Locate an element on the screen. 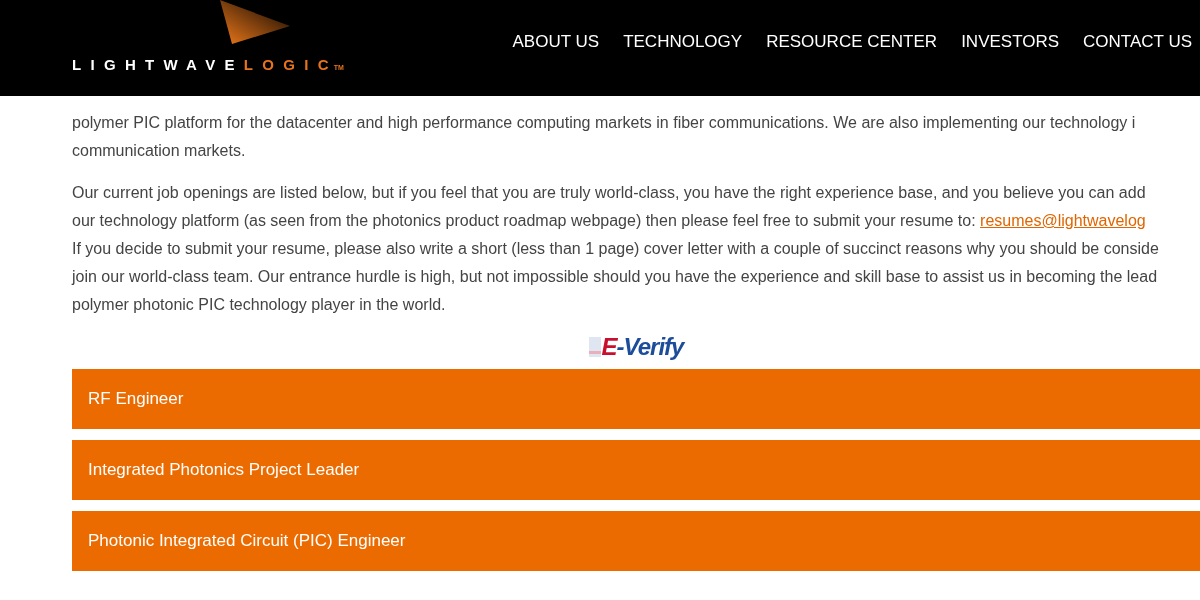  email-link: resumes@lightwavelog is located at coordinates (1063, 220).